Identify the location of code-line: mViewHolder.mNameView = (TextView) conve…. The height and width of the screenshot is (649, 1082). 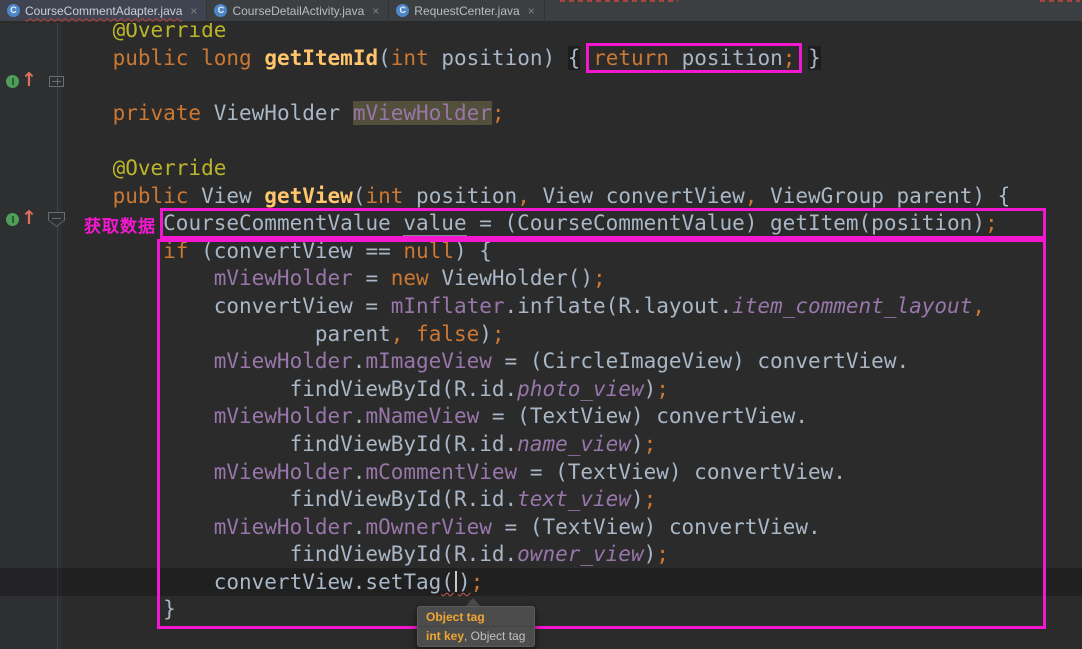
(510, 416).